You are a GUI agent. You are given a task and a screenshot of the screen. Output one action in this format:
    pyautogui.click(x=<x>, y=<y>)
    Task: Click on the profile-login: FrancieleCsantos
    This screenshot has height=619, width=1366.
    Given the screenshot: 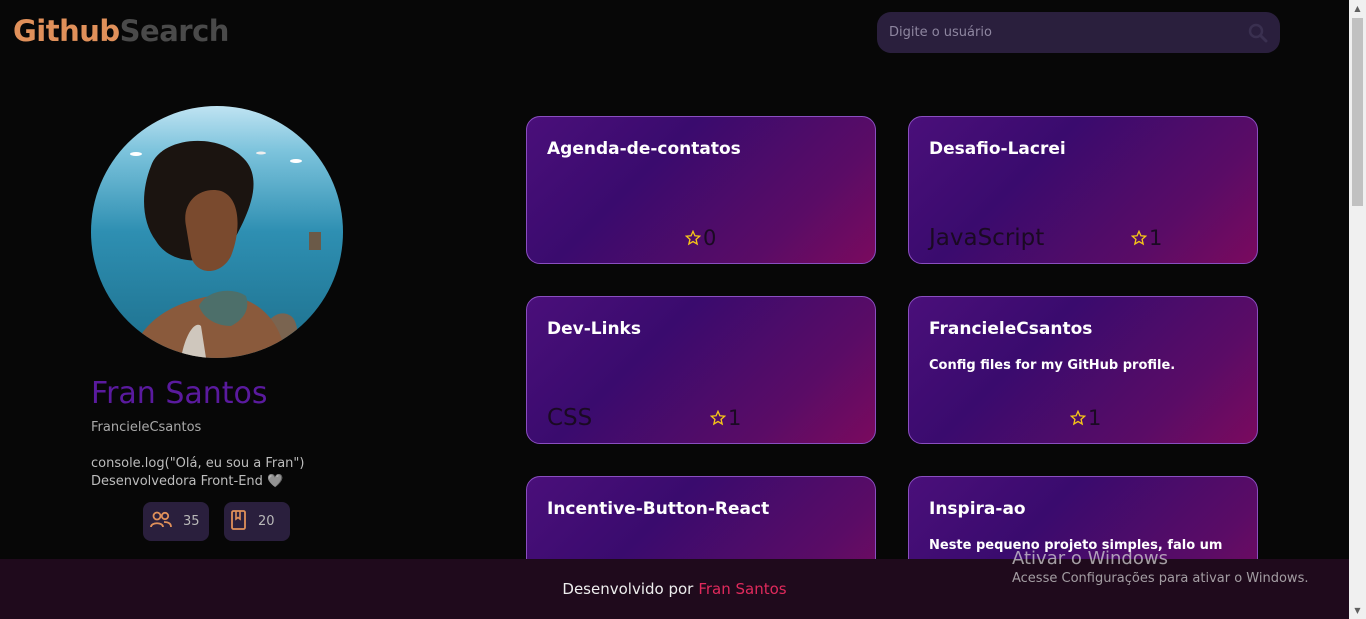 What is the action you would take?
    pyautogui.click(x=146, y=427)
    